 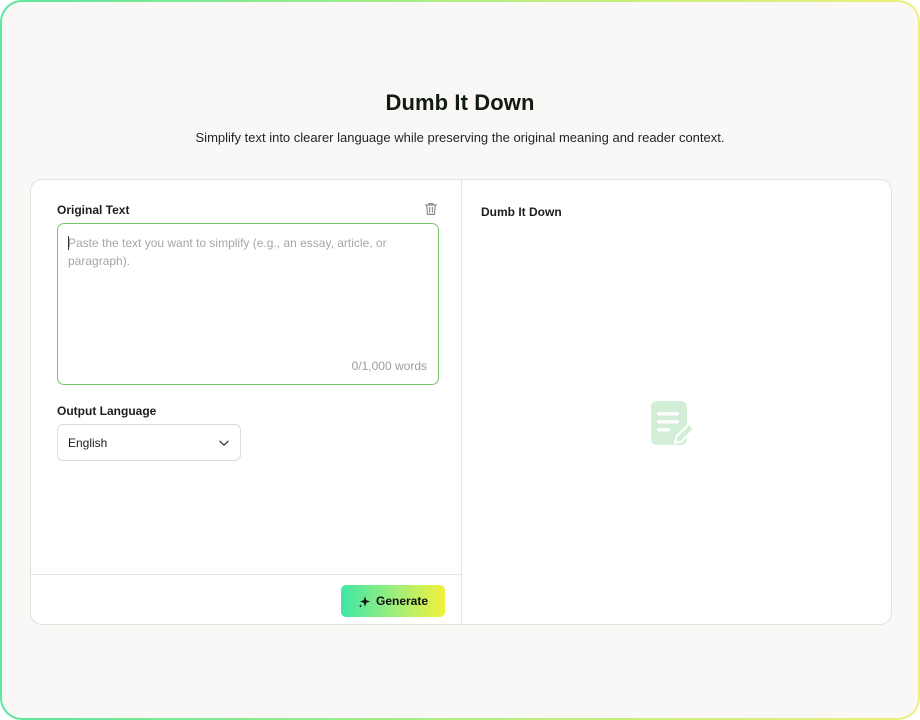 I want to click on word-count: 0/1,000 words, so click(x=389, y=366).